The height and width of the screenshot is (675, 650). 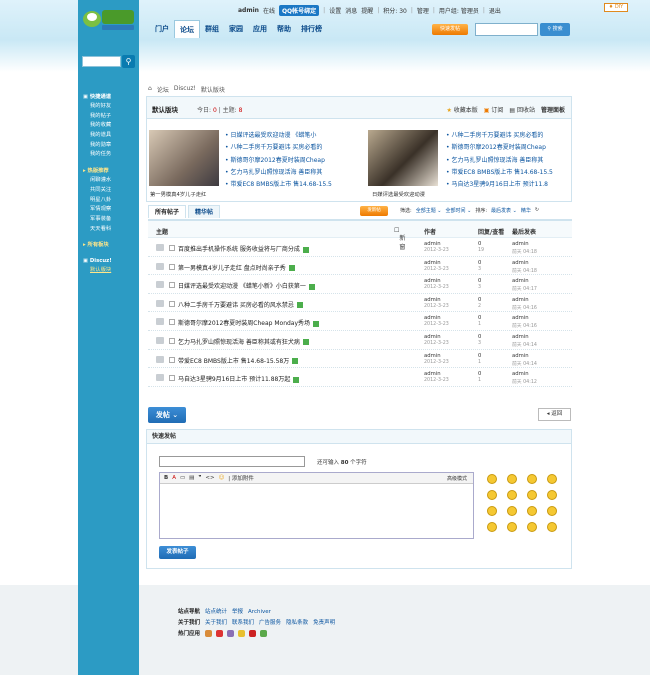 What do you see at coordinates (212, 29) in the screenshot?
I see `nav-group: 群组` at bounding box center [212, 29].